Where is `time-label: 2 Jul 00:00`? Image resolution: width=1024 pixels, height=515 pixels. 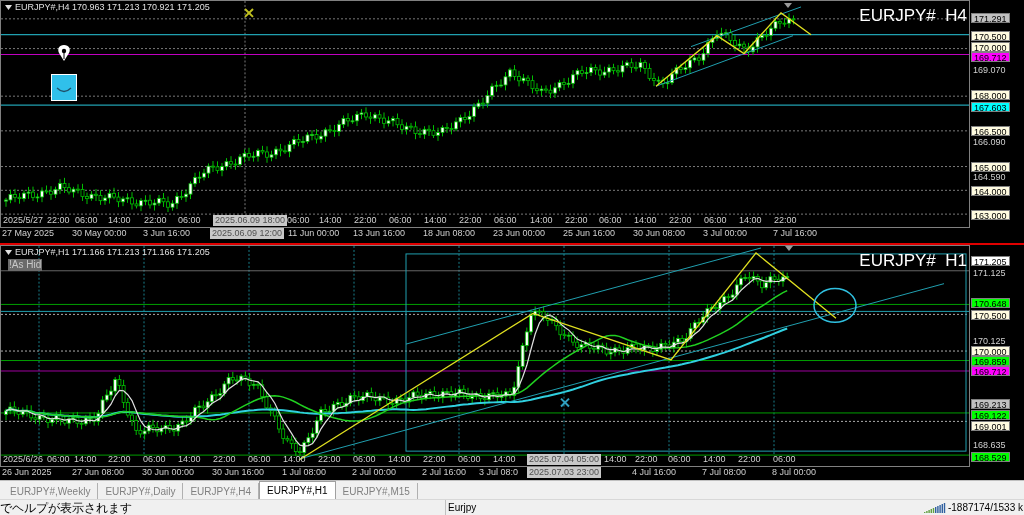 time-label: 2 Jul 00:00 is located at coordinates (374, 472).